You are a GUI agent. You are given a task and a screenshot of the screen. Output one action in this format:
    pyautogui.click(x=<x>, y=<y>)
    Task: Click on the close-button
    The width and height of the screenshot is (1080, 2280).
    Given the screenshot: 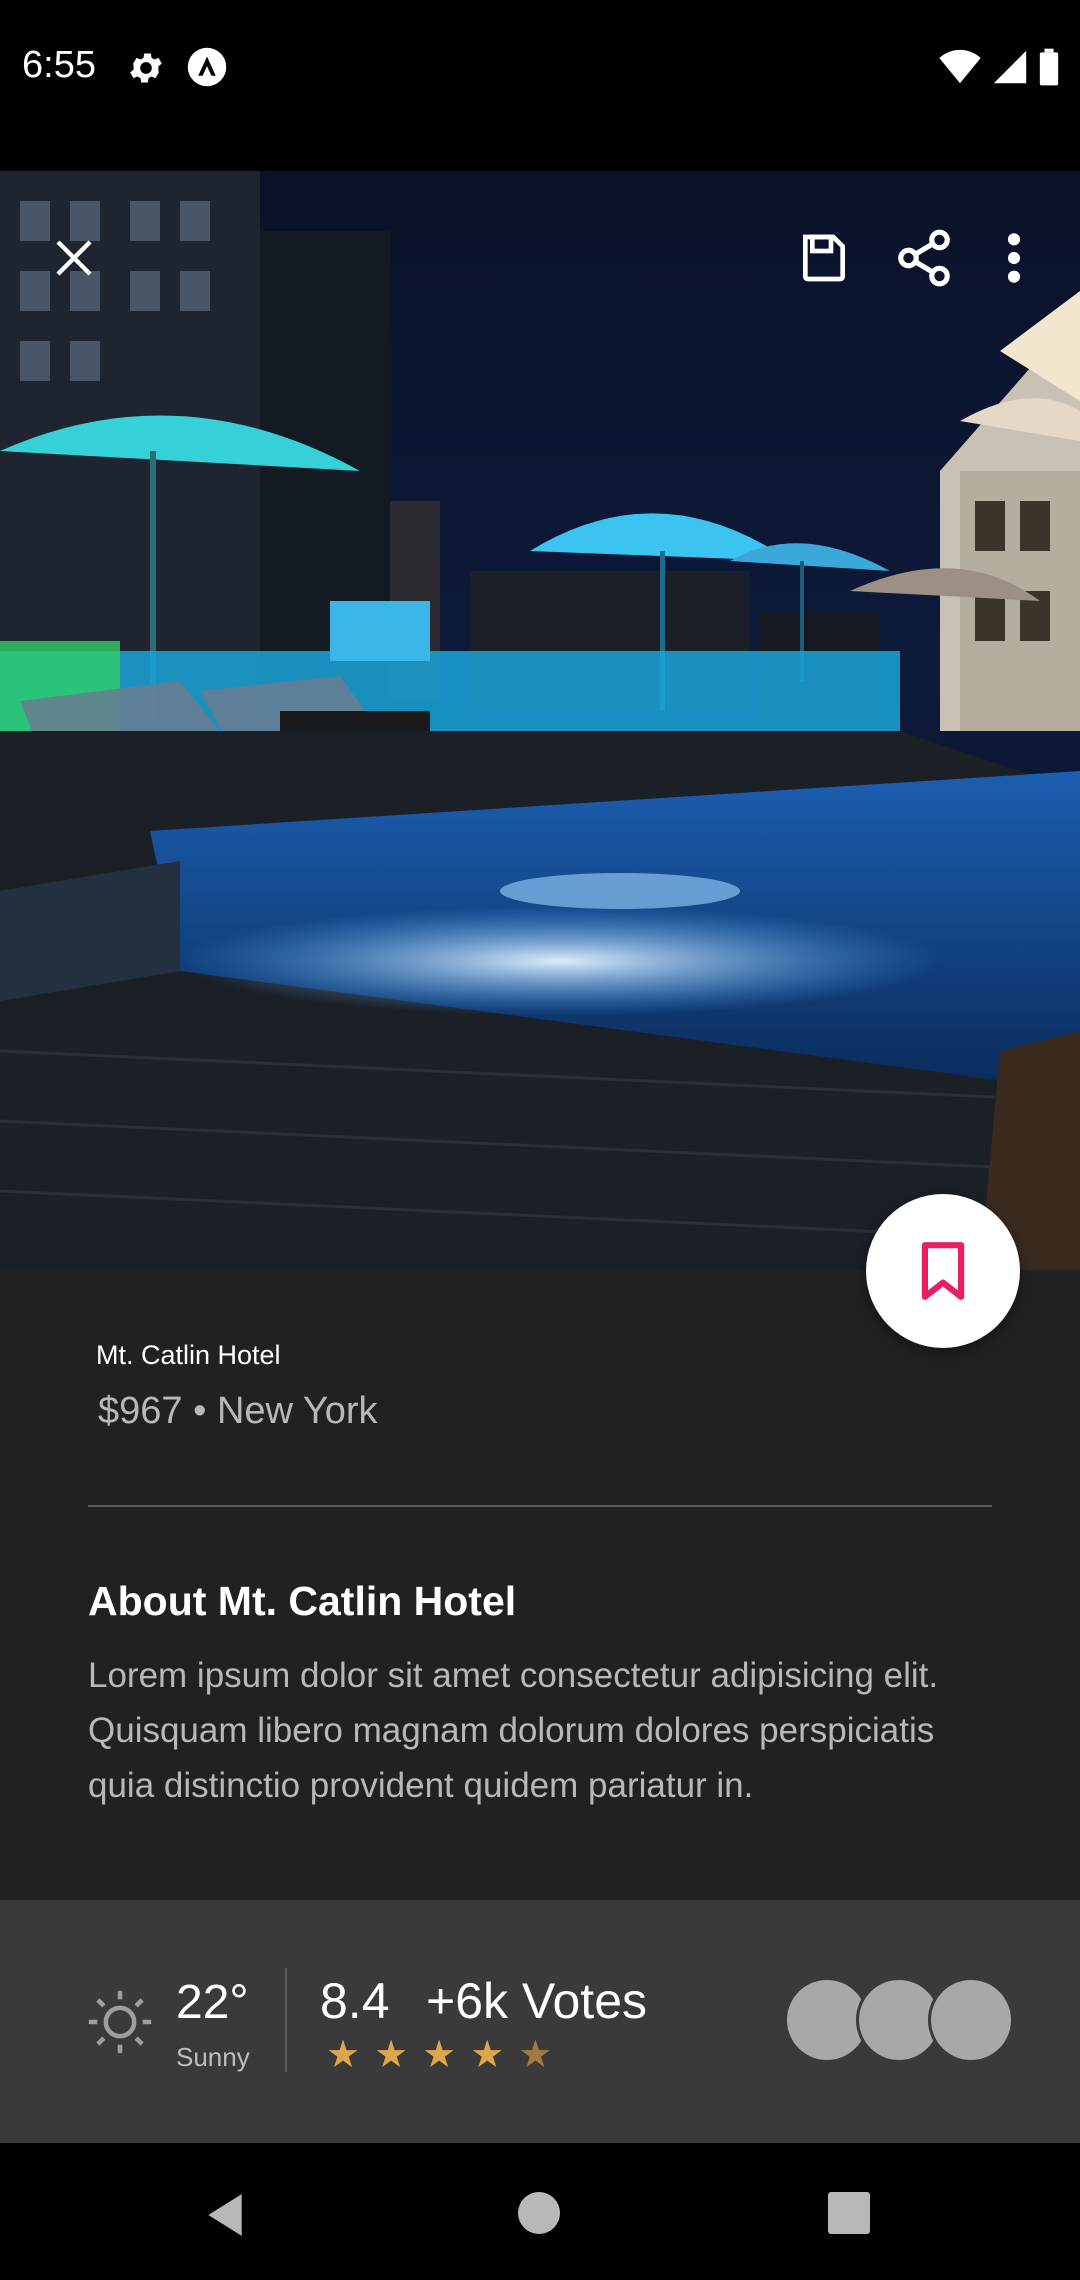 What is the action you would take?
    pyautogui.click(x=74, y=258)
    